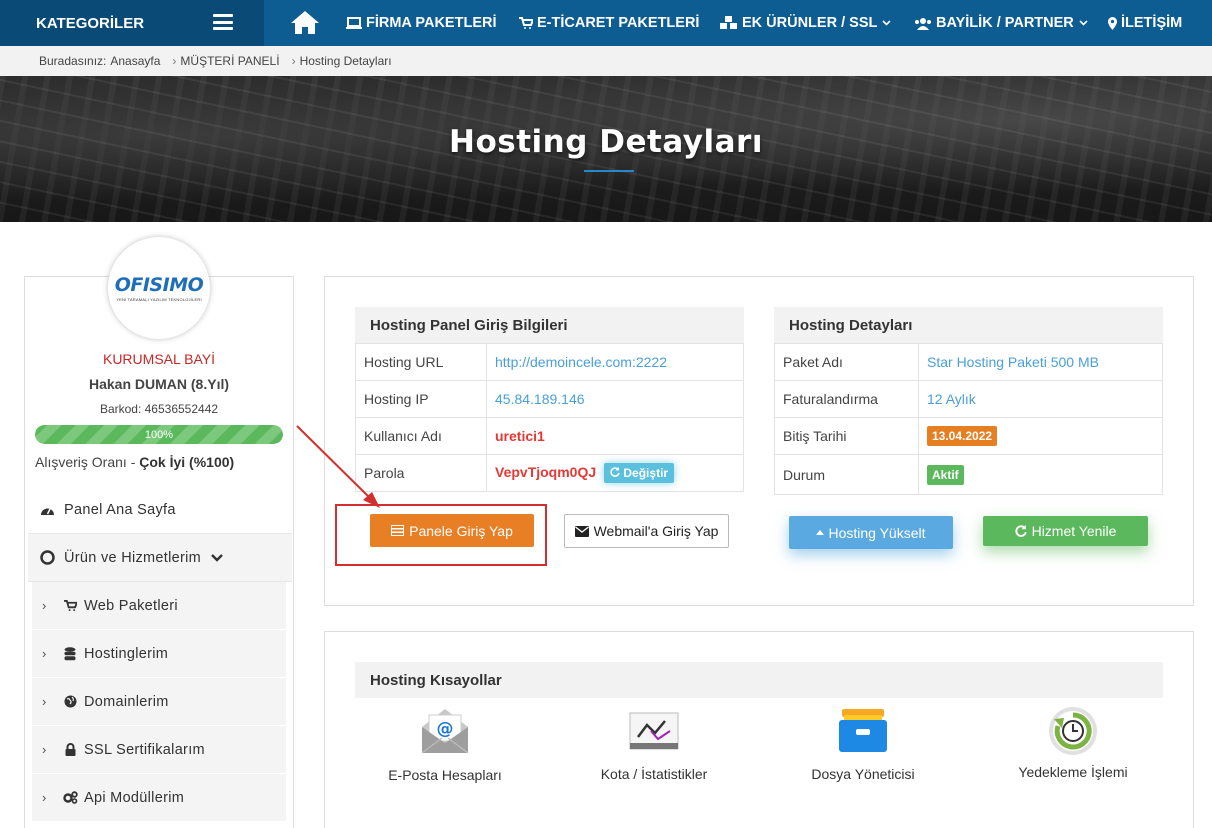  I want to click on map-marker-icon, so click(1112, 23).